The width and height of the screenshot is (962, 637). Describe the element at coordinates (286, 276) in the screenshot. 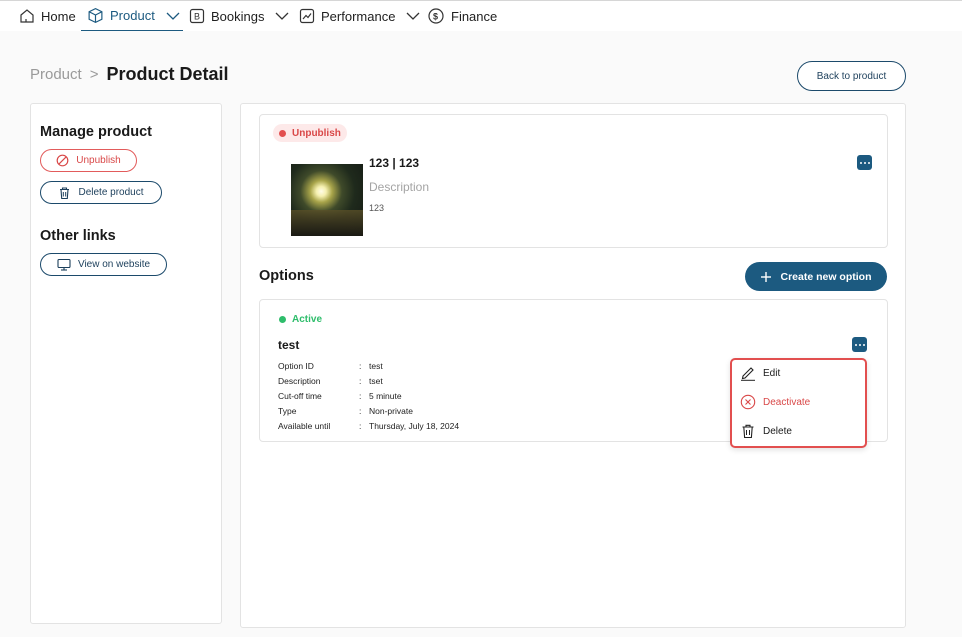

I see `options-title: Options` at that location.